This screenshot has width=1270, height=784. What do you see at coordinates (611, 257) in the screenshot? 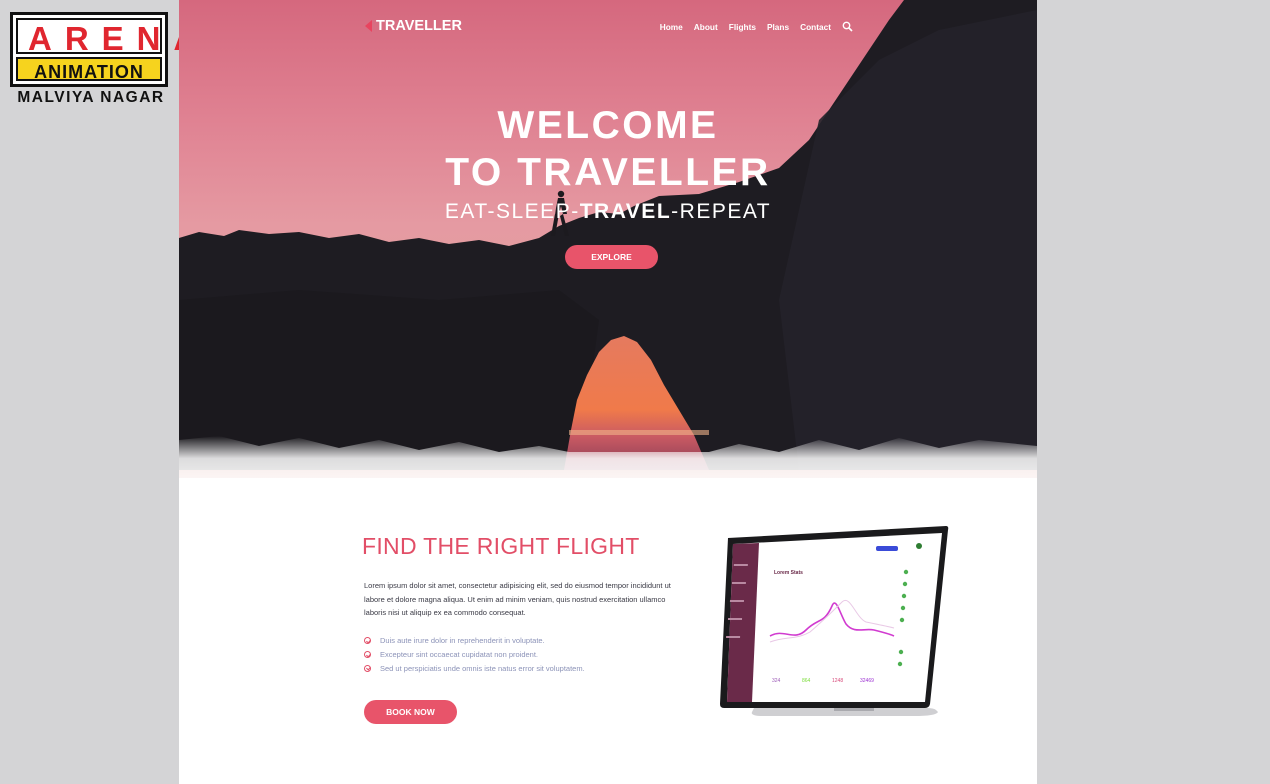
I see `explore-button: EXPLORE` at bounding box center [611, 257].